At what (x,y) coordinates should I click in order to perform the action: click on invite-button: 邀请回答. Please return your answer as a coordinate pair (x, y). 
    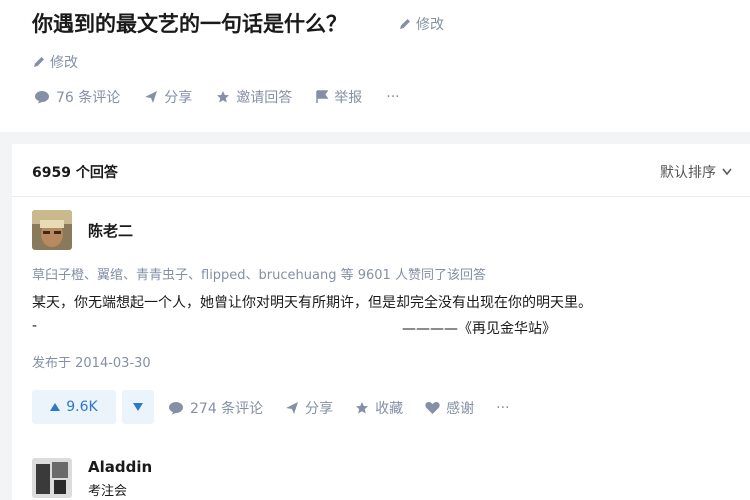
    Looking at the image, I should click on (254, 97).